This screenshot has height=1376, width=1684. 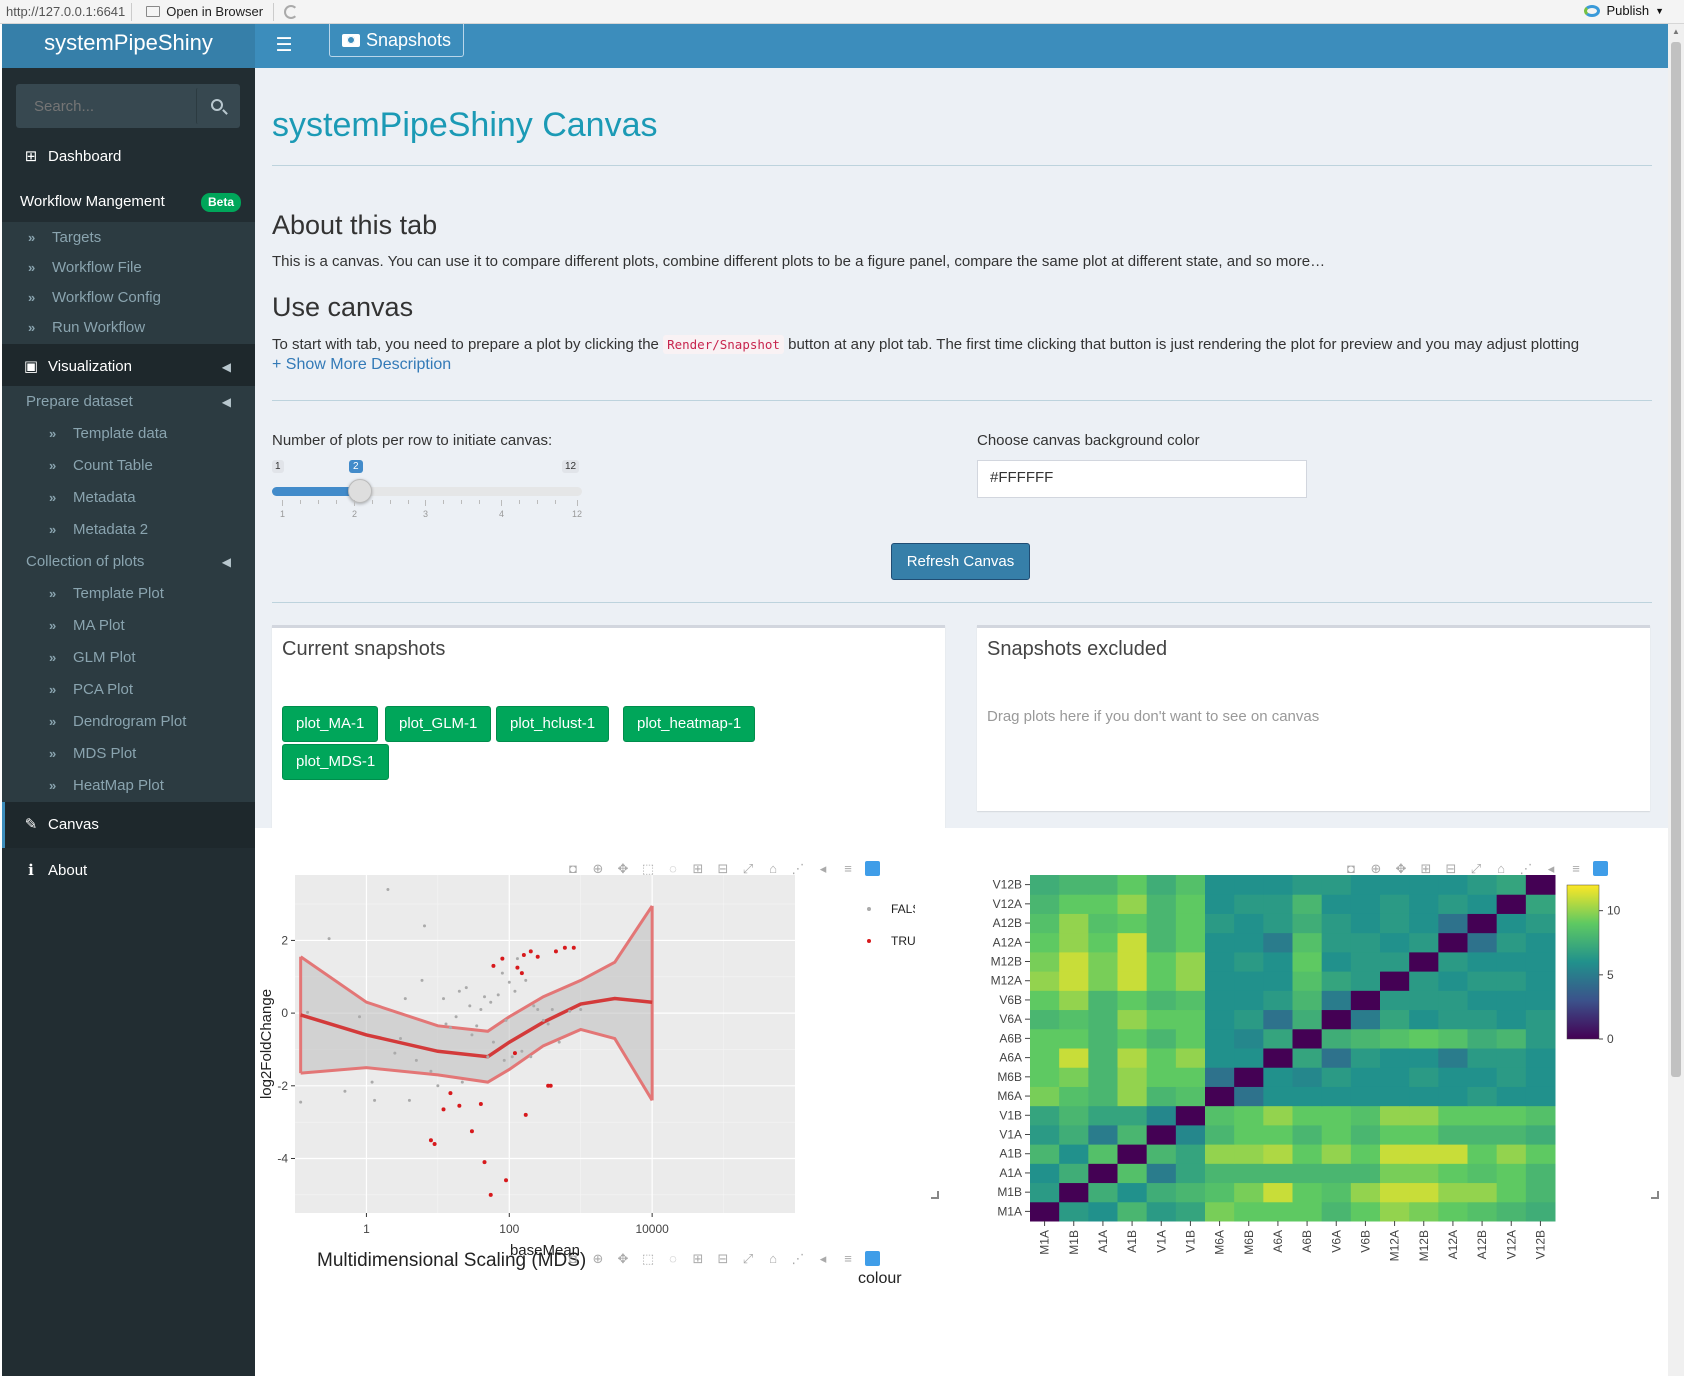 What do you see at coordinates (284, 45) in the screenshot?
I see `hamburger-menu-icon: ☰` at bounding box center [284, 45].